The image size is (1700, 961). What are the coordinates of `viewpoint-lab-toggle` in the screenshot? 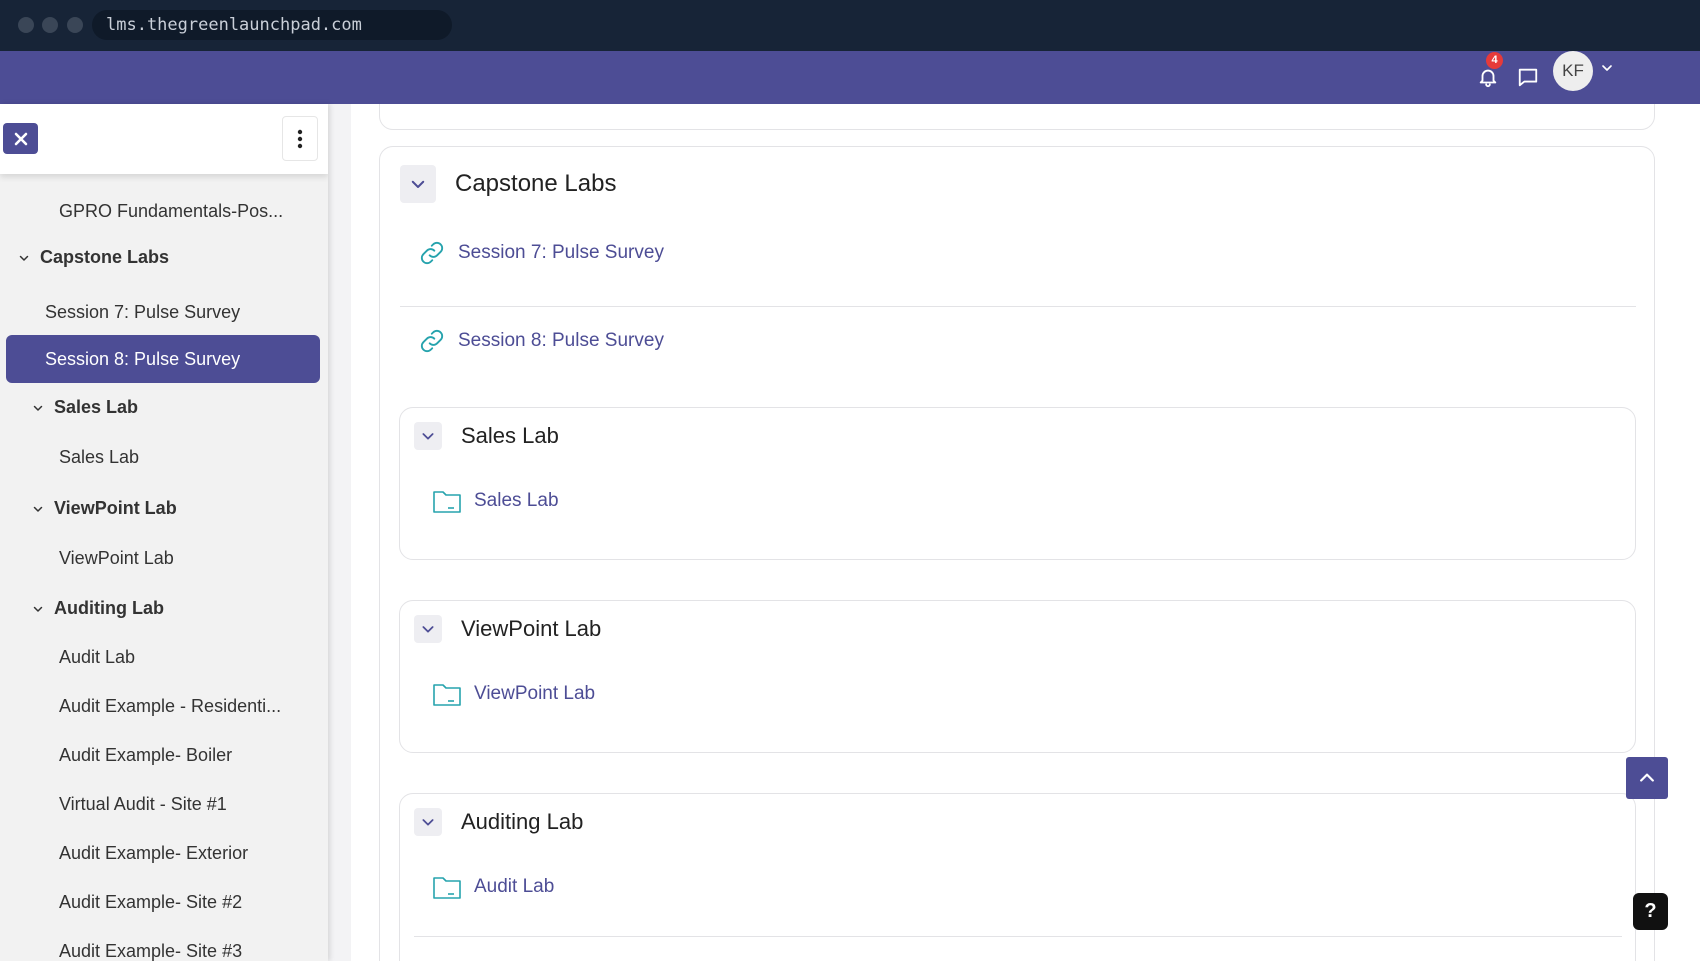 It's located at (428, 629).